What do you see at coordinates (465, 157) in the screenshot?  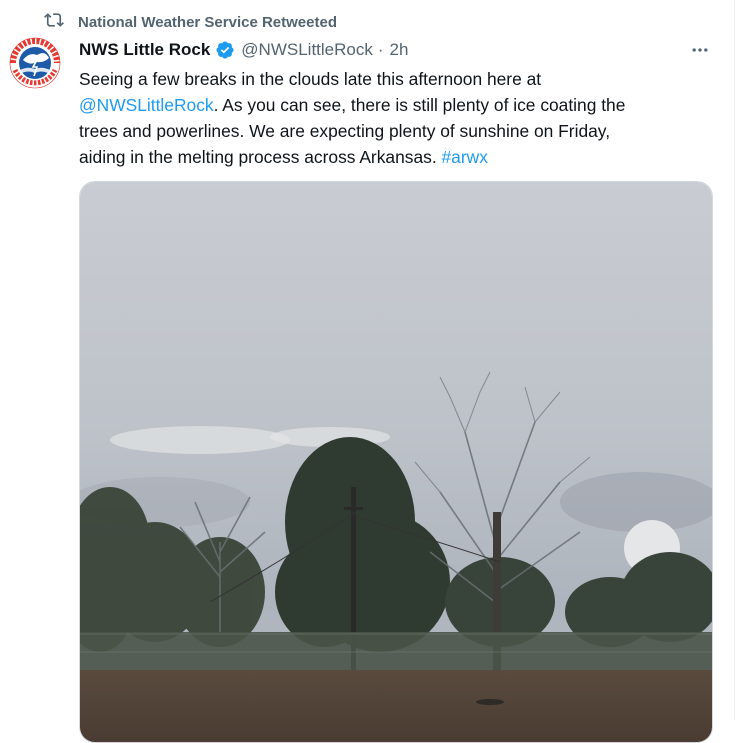 I see `hashtag-link: #arwx` at bounding box center [465, 157].